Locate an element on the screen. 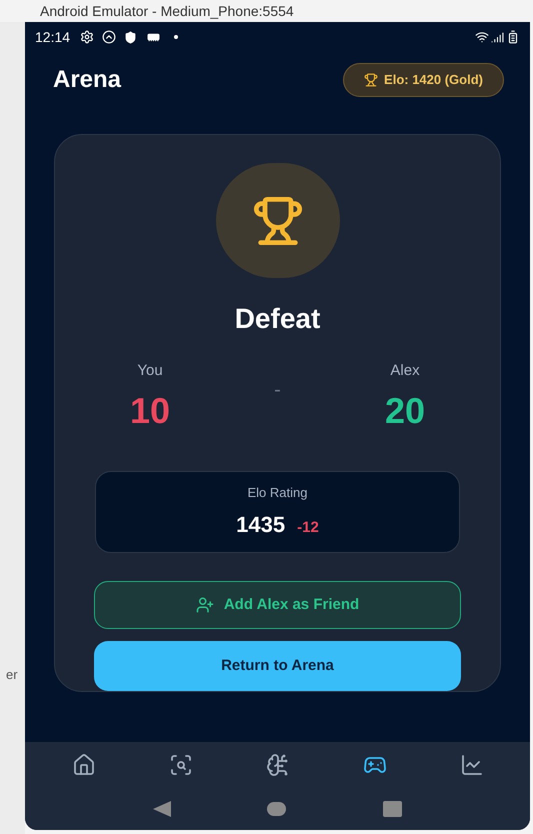  back-icon is located at coordinates (162, 809).